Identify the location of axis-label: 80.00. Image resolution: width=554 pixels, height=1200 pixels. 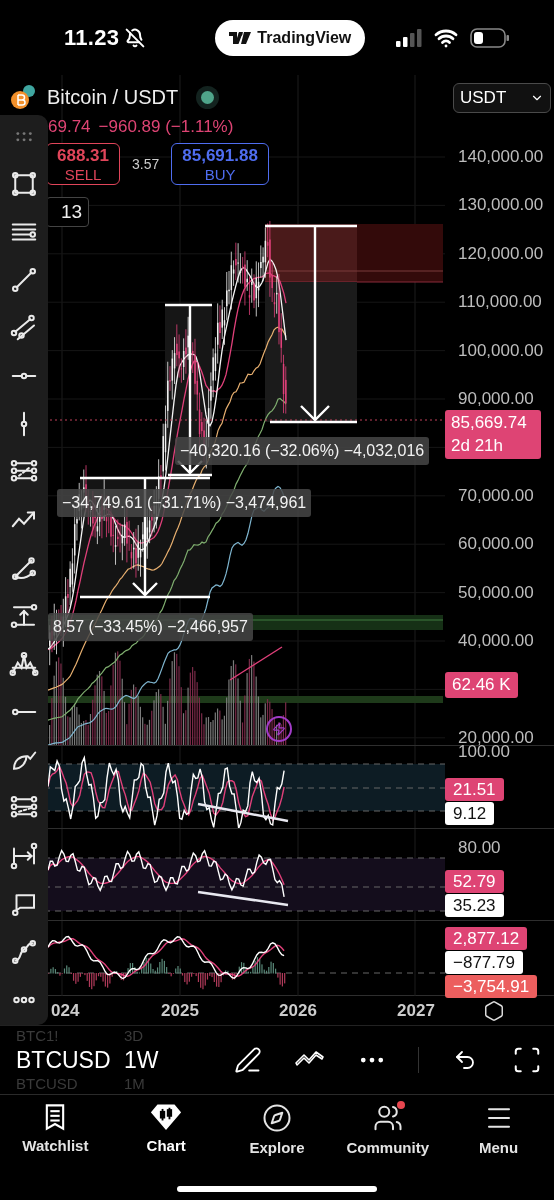
(479, 848).